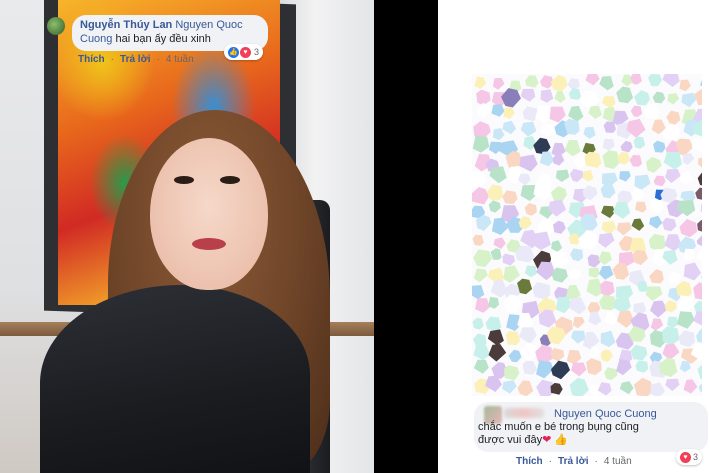 The height and width of the screenshot is (473, 710). Describe the element at coordinates (406, 236) in the screenshot. I see `black-divider` at that location.